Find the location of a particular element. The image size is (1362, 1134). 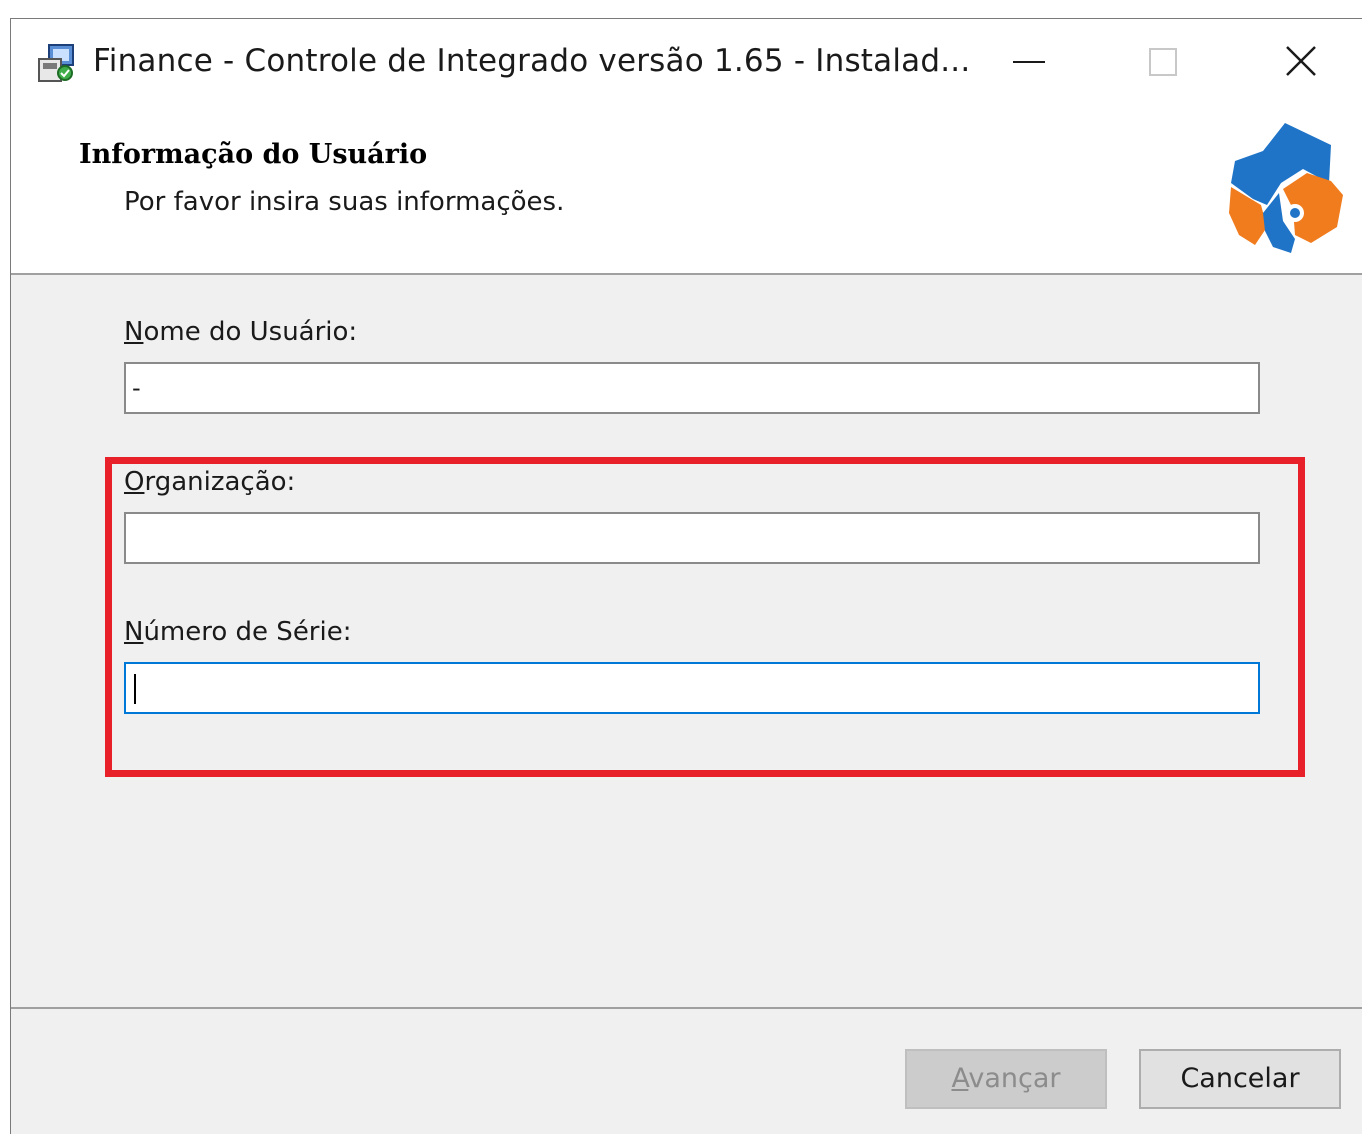

serial-number-label: Número de Série: is located at coordinates (238, 632).